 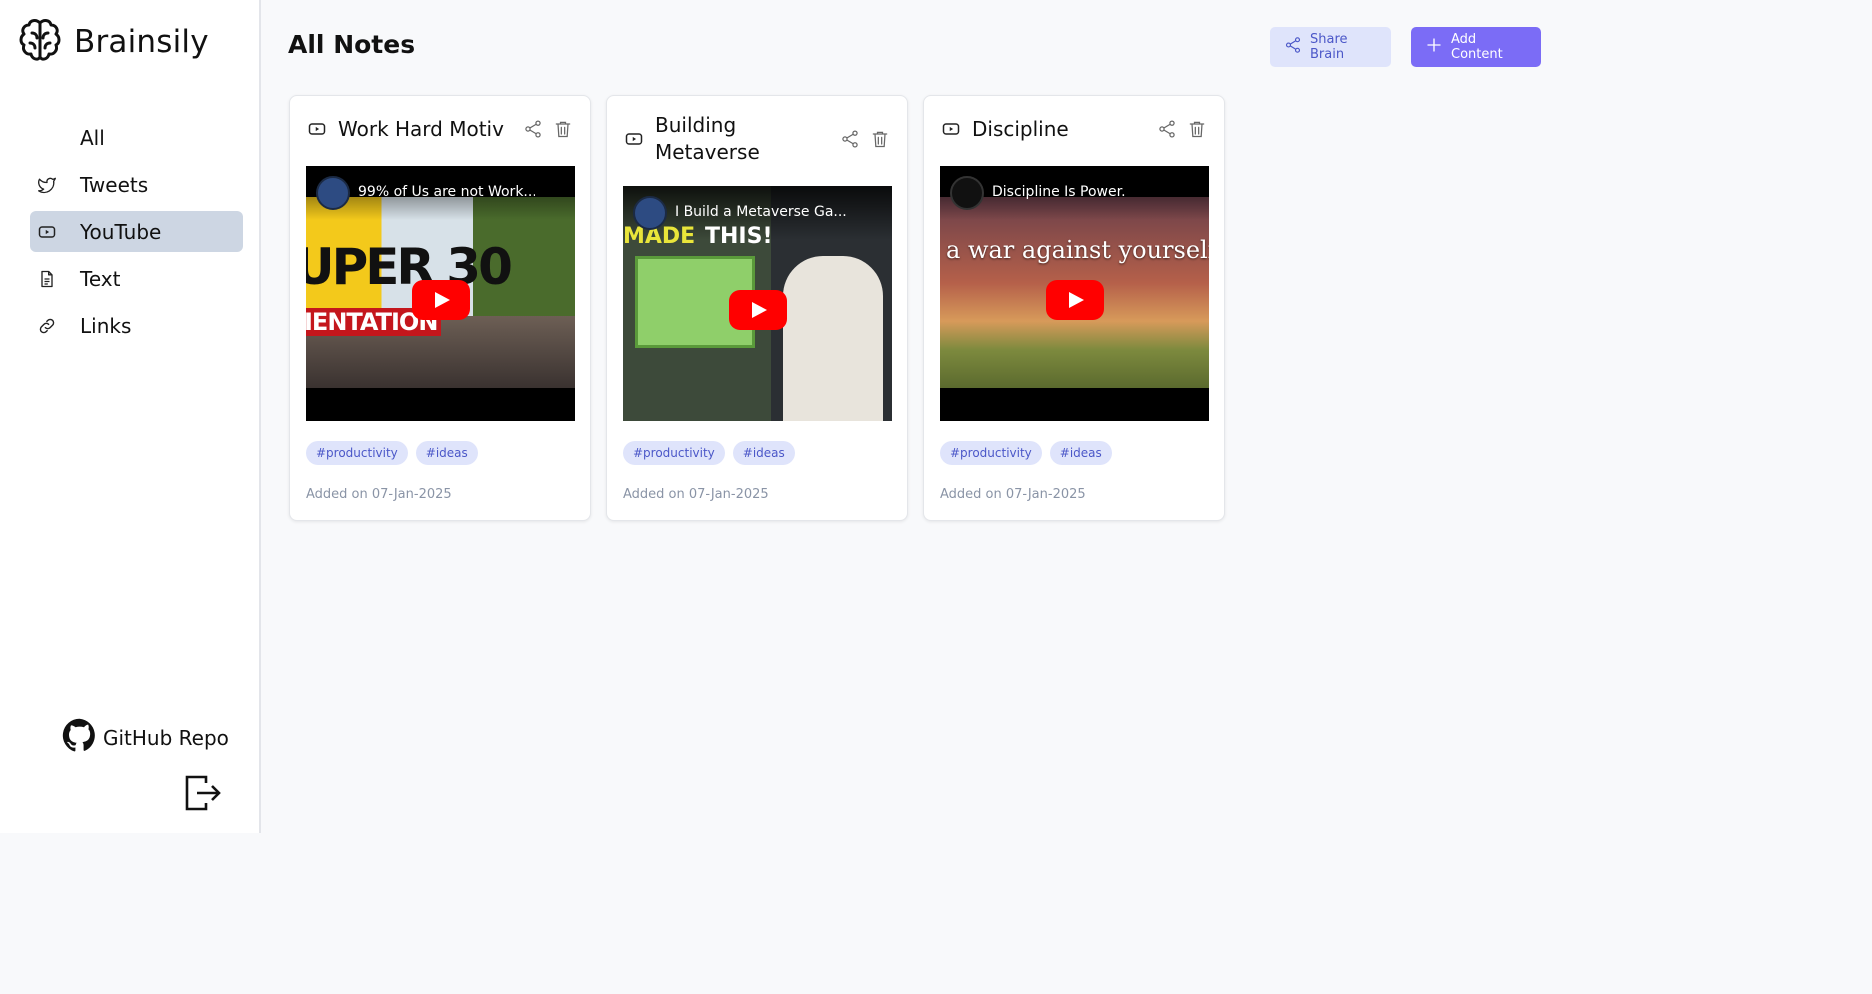 I want to click on thumbnail-overlay-text: a war against yourself., so click(x=1077, y=250).